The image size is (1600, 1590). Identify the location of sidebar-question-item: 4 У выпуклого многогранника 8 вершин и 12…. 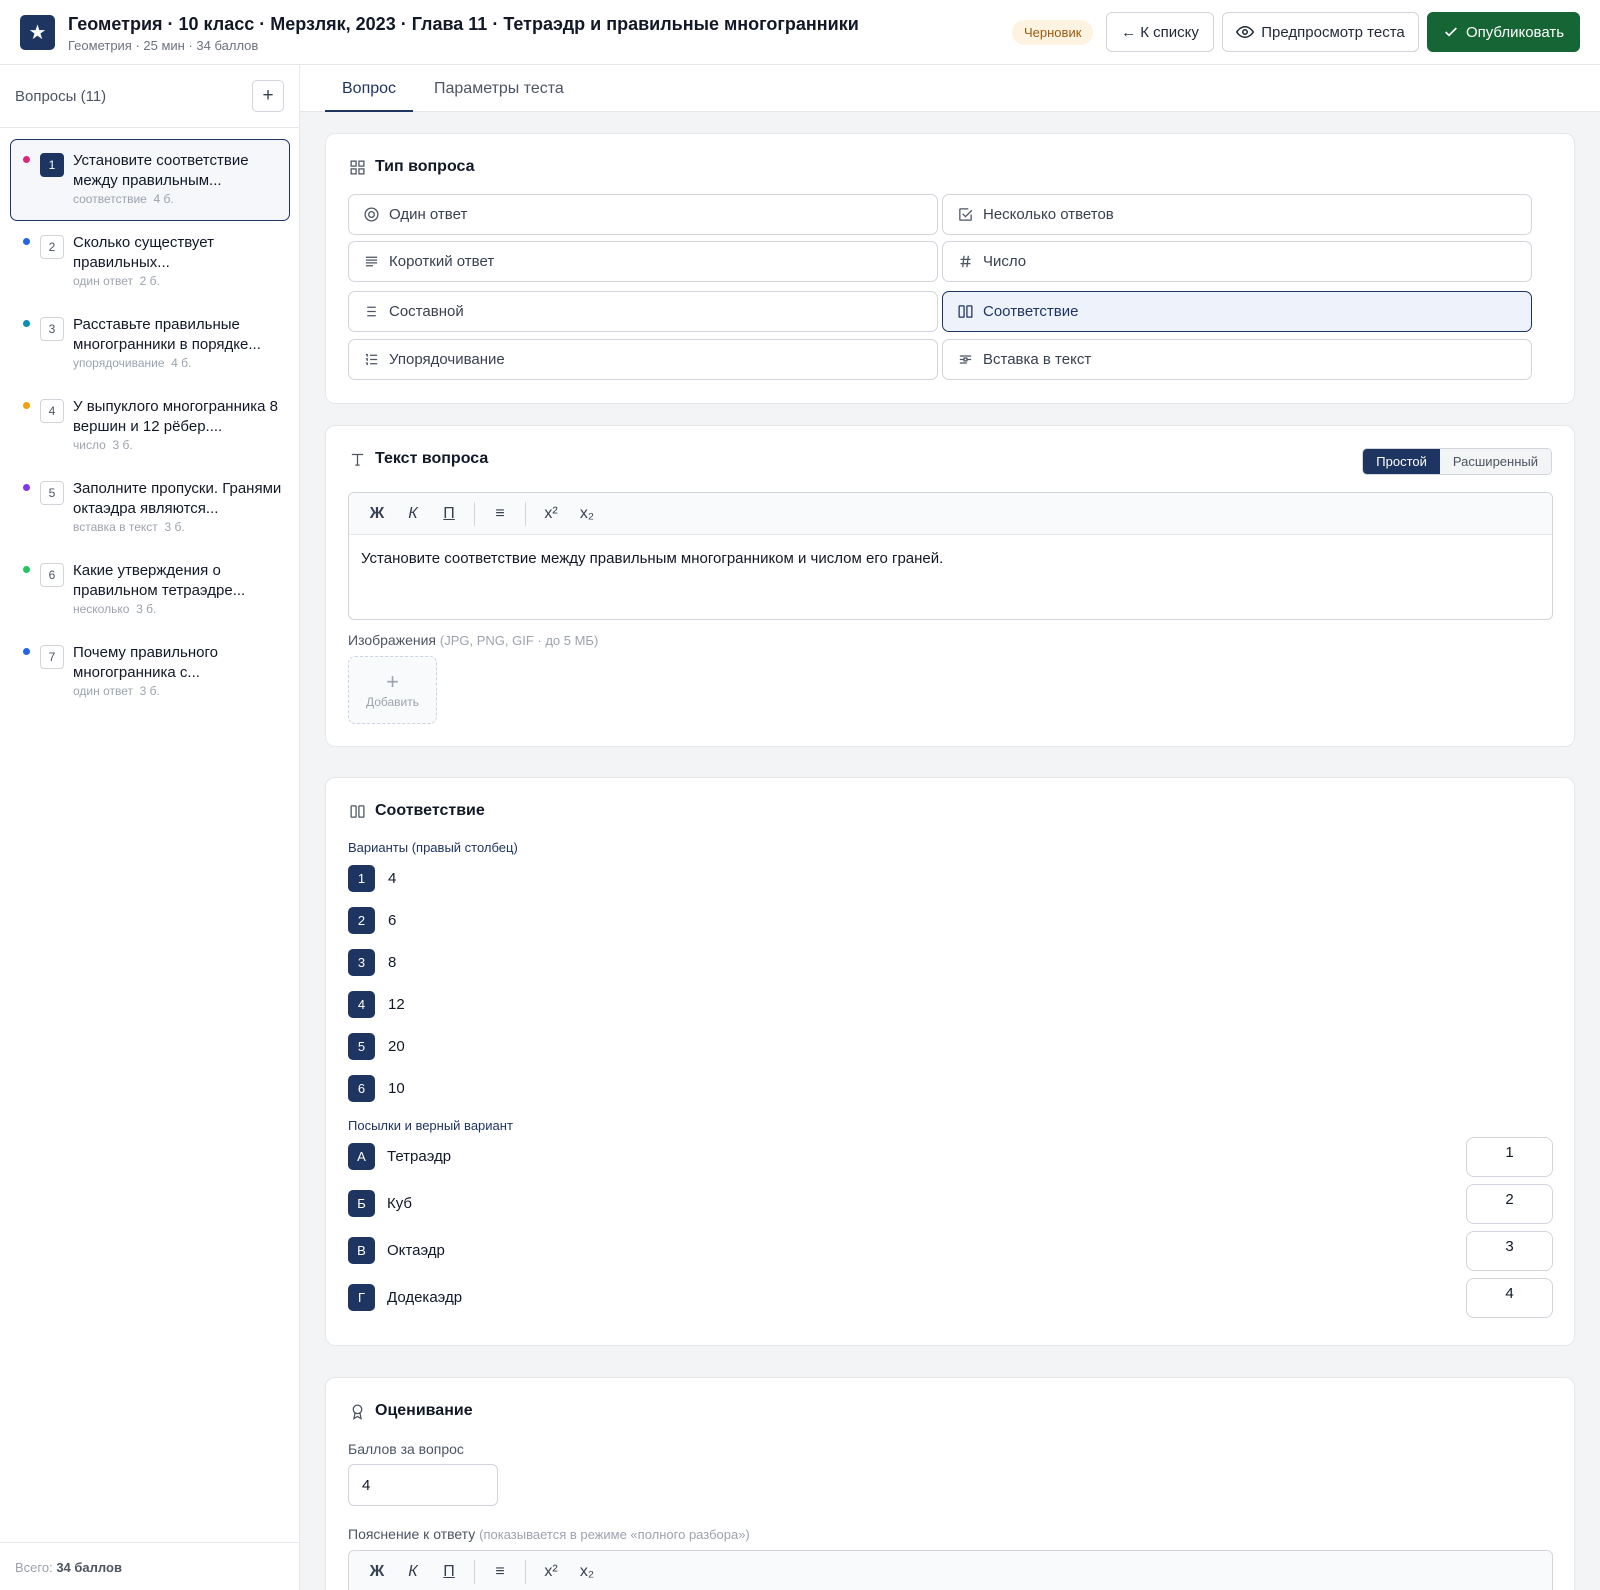
(150, 426).